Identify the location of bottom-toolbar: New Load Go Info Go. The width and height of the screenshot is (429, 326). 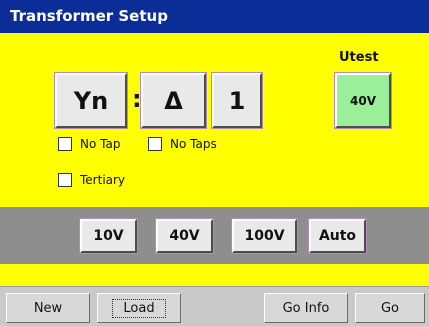
(214, 306).